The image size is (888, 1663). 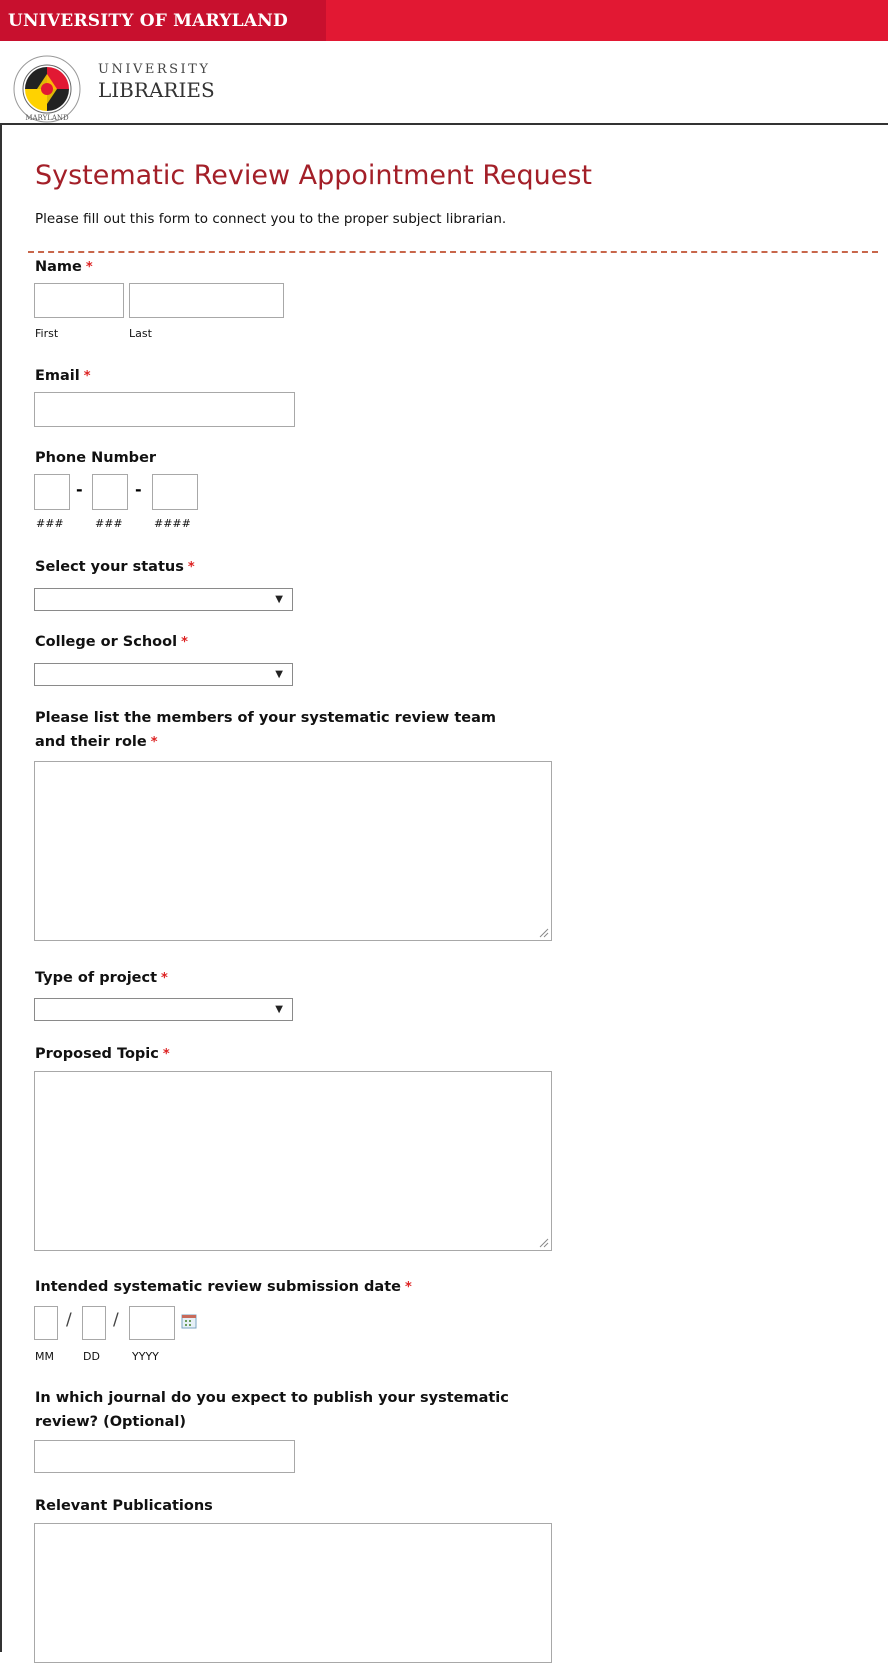 What do you see at coordinates (154, 69) in the screenshot?
I see `libraries-logo-line1: UNIVERSITY` at bounding box center [154, 69].